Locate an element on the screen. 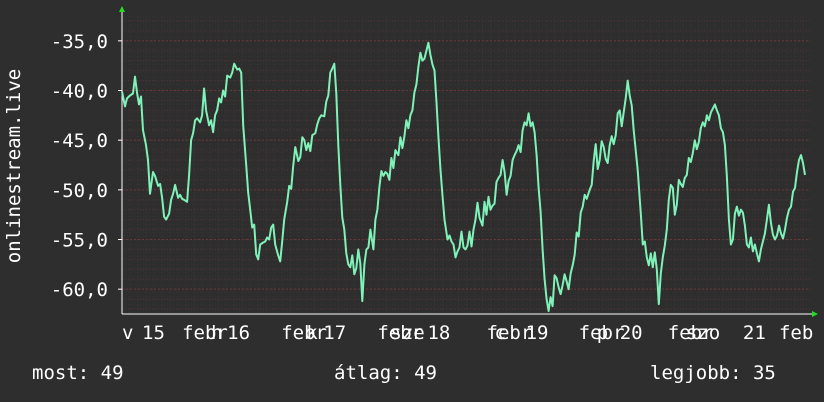 This screenshot has width=824, height=402. y-tick-label: -50,0 is located at coordinates (79, 191).